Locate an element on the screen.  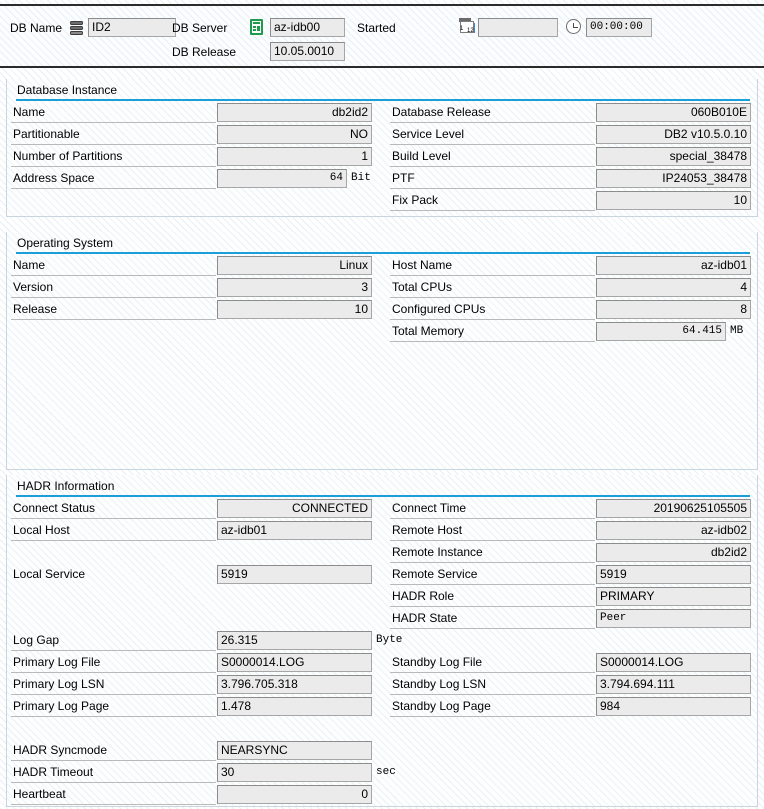
field-value-connect-time: 20190625105505 is located at coordinates (673, 508).